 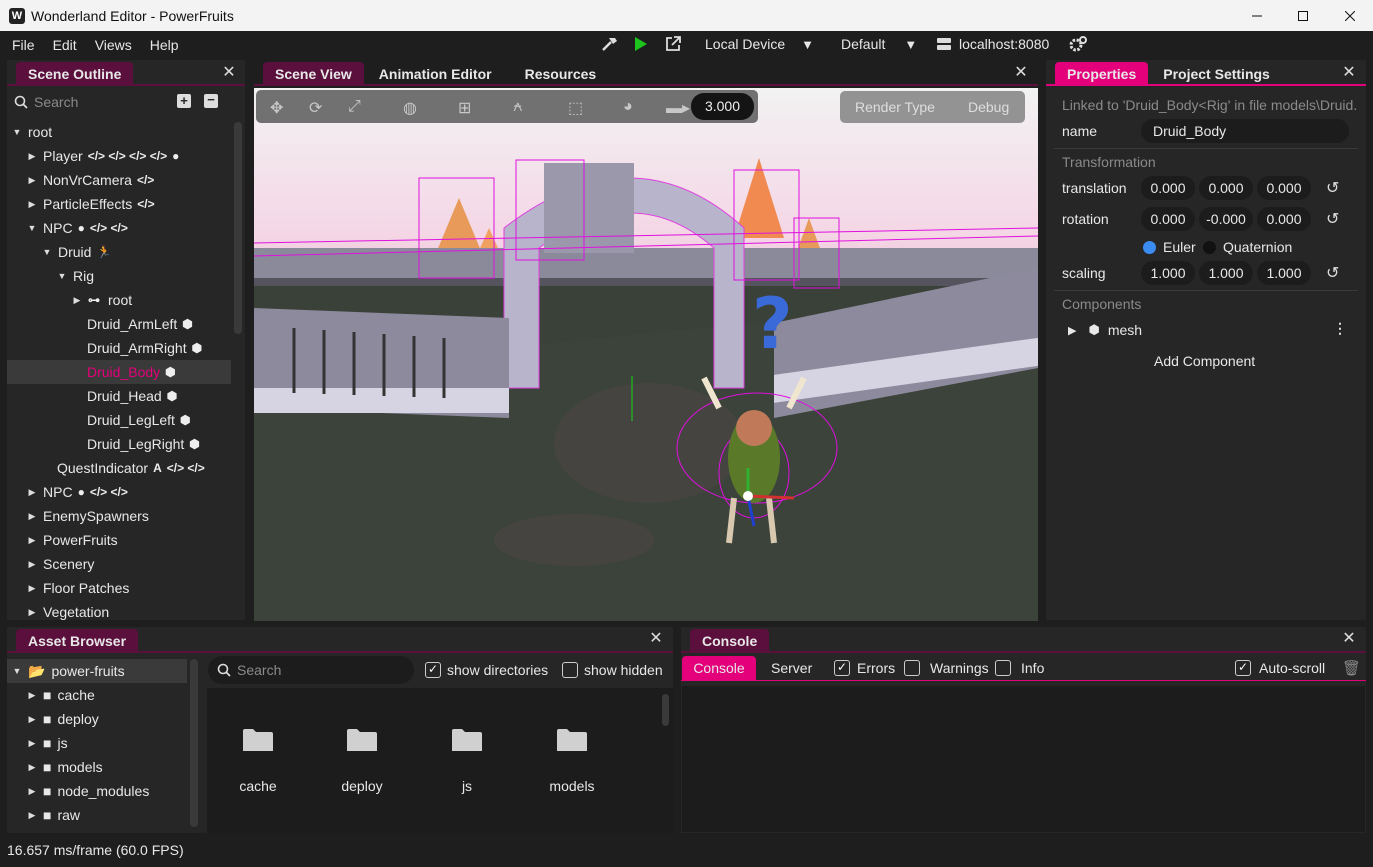 What do you see at coordinates (354, 107) in the screenshot?
I see `scale-tool-icon: ⤢` at bounding box center [354, 107].